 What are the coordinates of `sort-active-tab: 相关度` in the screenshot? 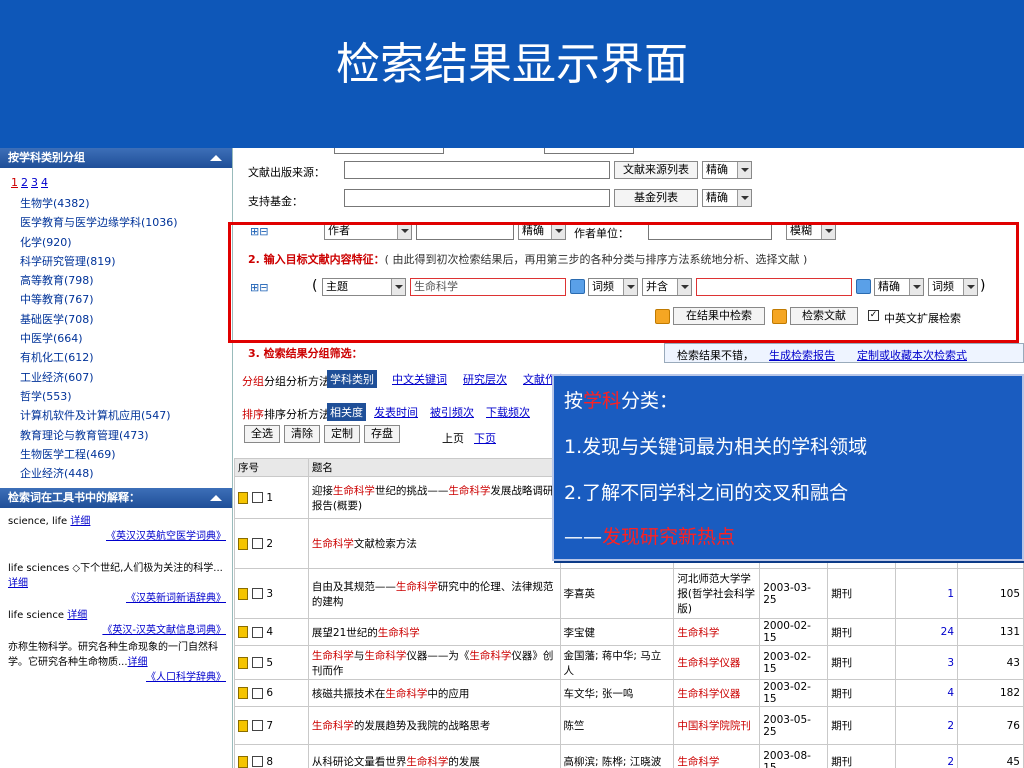 It's located at (346, 412).